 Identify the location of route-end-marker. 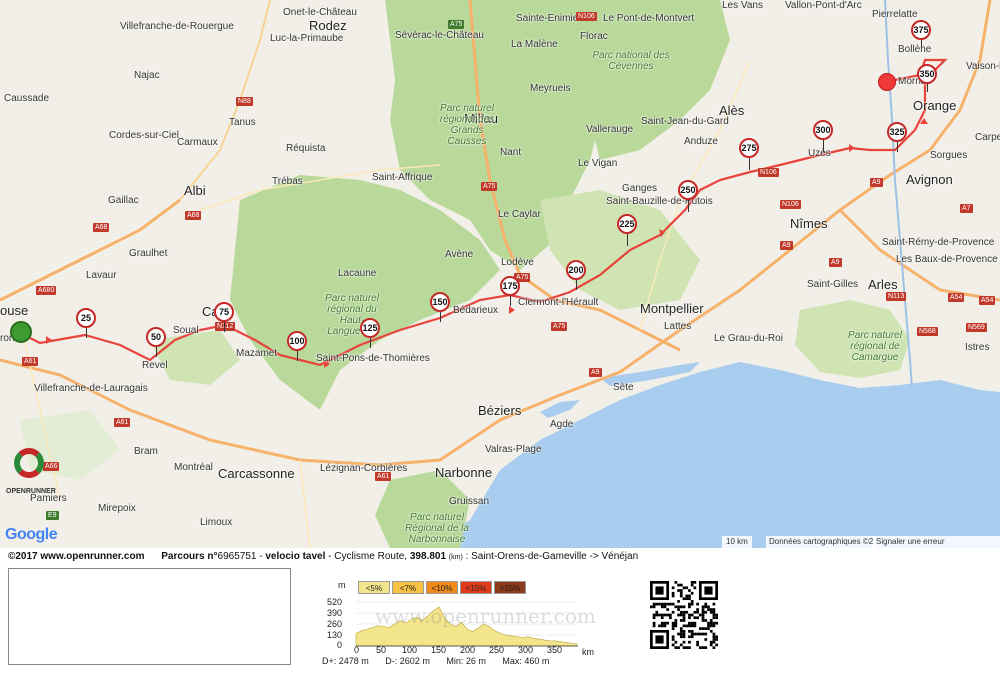
(887, 82).